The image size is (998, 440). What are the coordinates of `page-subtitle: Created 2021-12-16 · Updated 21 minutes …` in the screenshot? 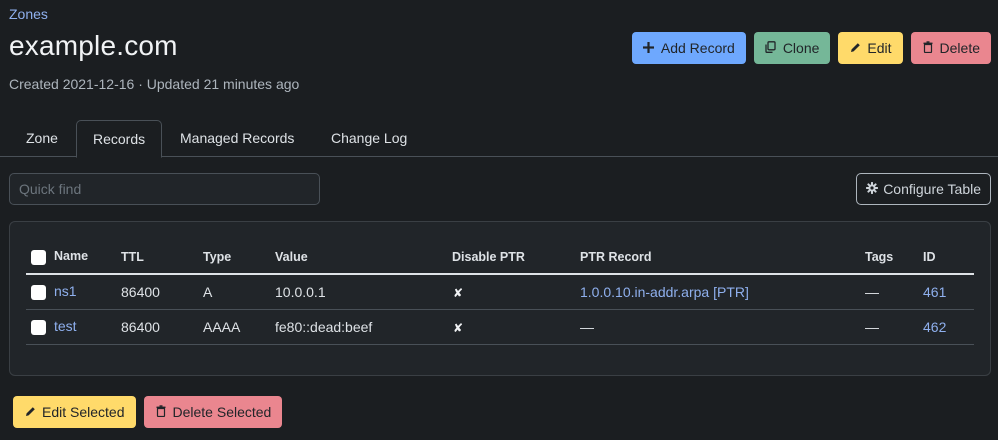 It's located at (154, 84).